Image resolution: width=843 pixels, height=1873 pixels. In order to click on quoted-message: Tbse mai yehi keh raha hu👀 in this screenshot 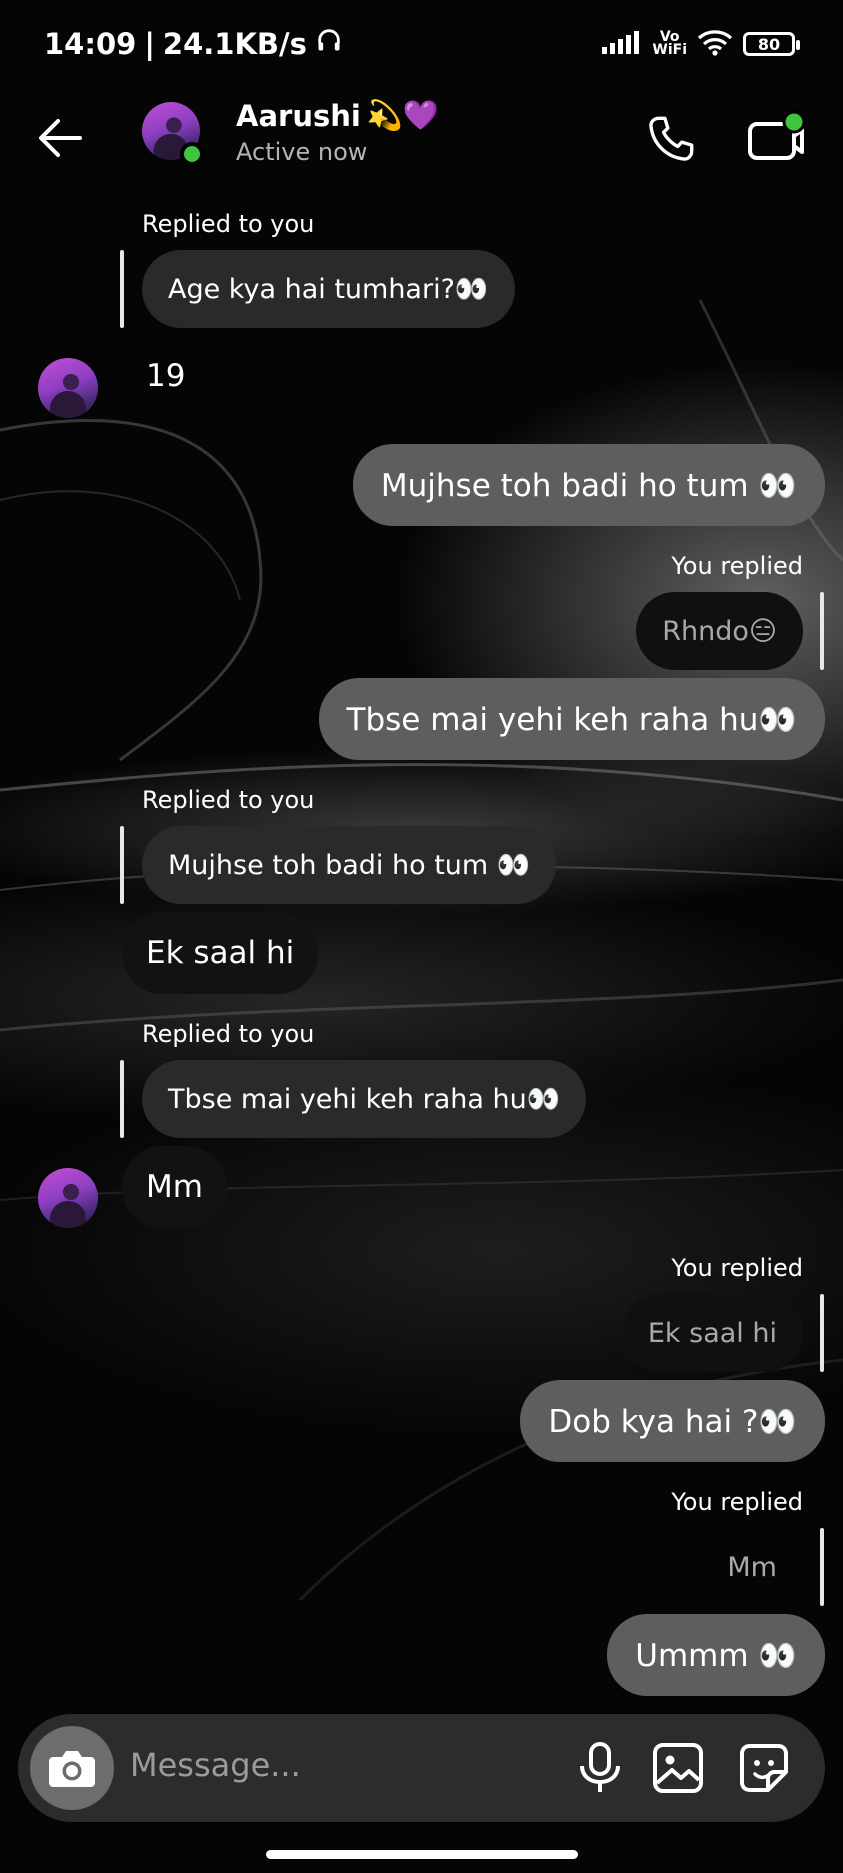, I will do `click(364, 1099)`.